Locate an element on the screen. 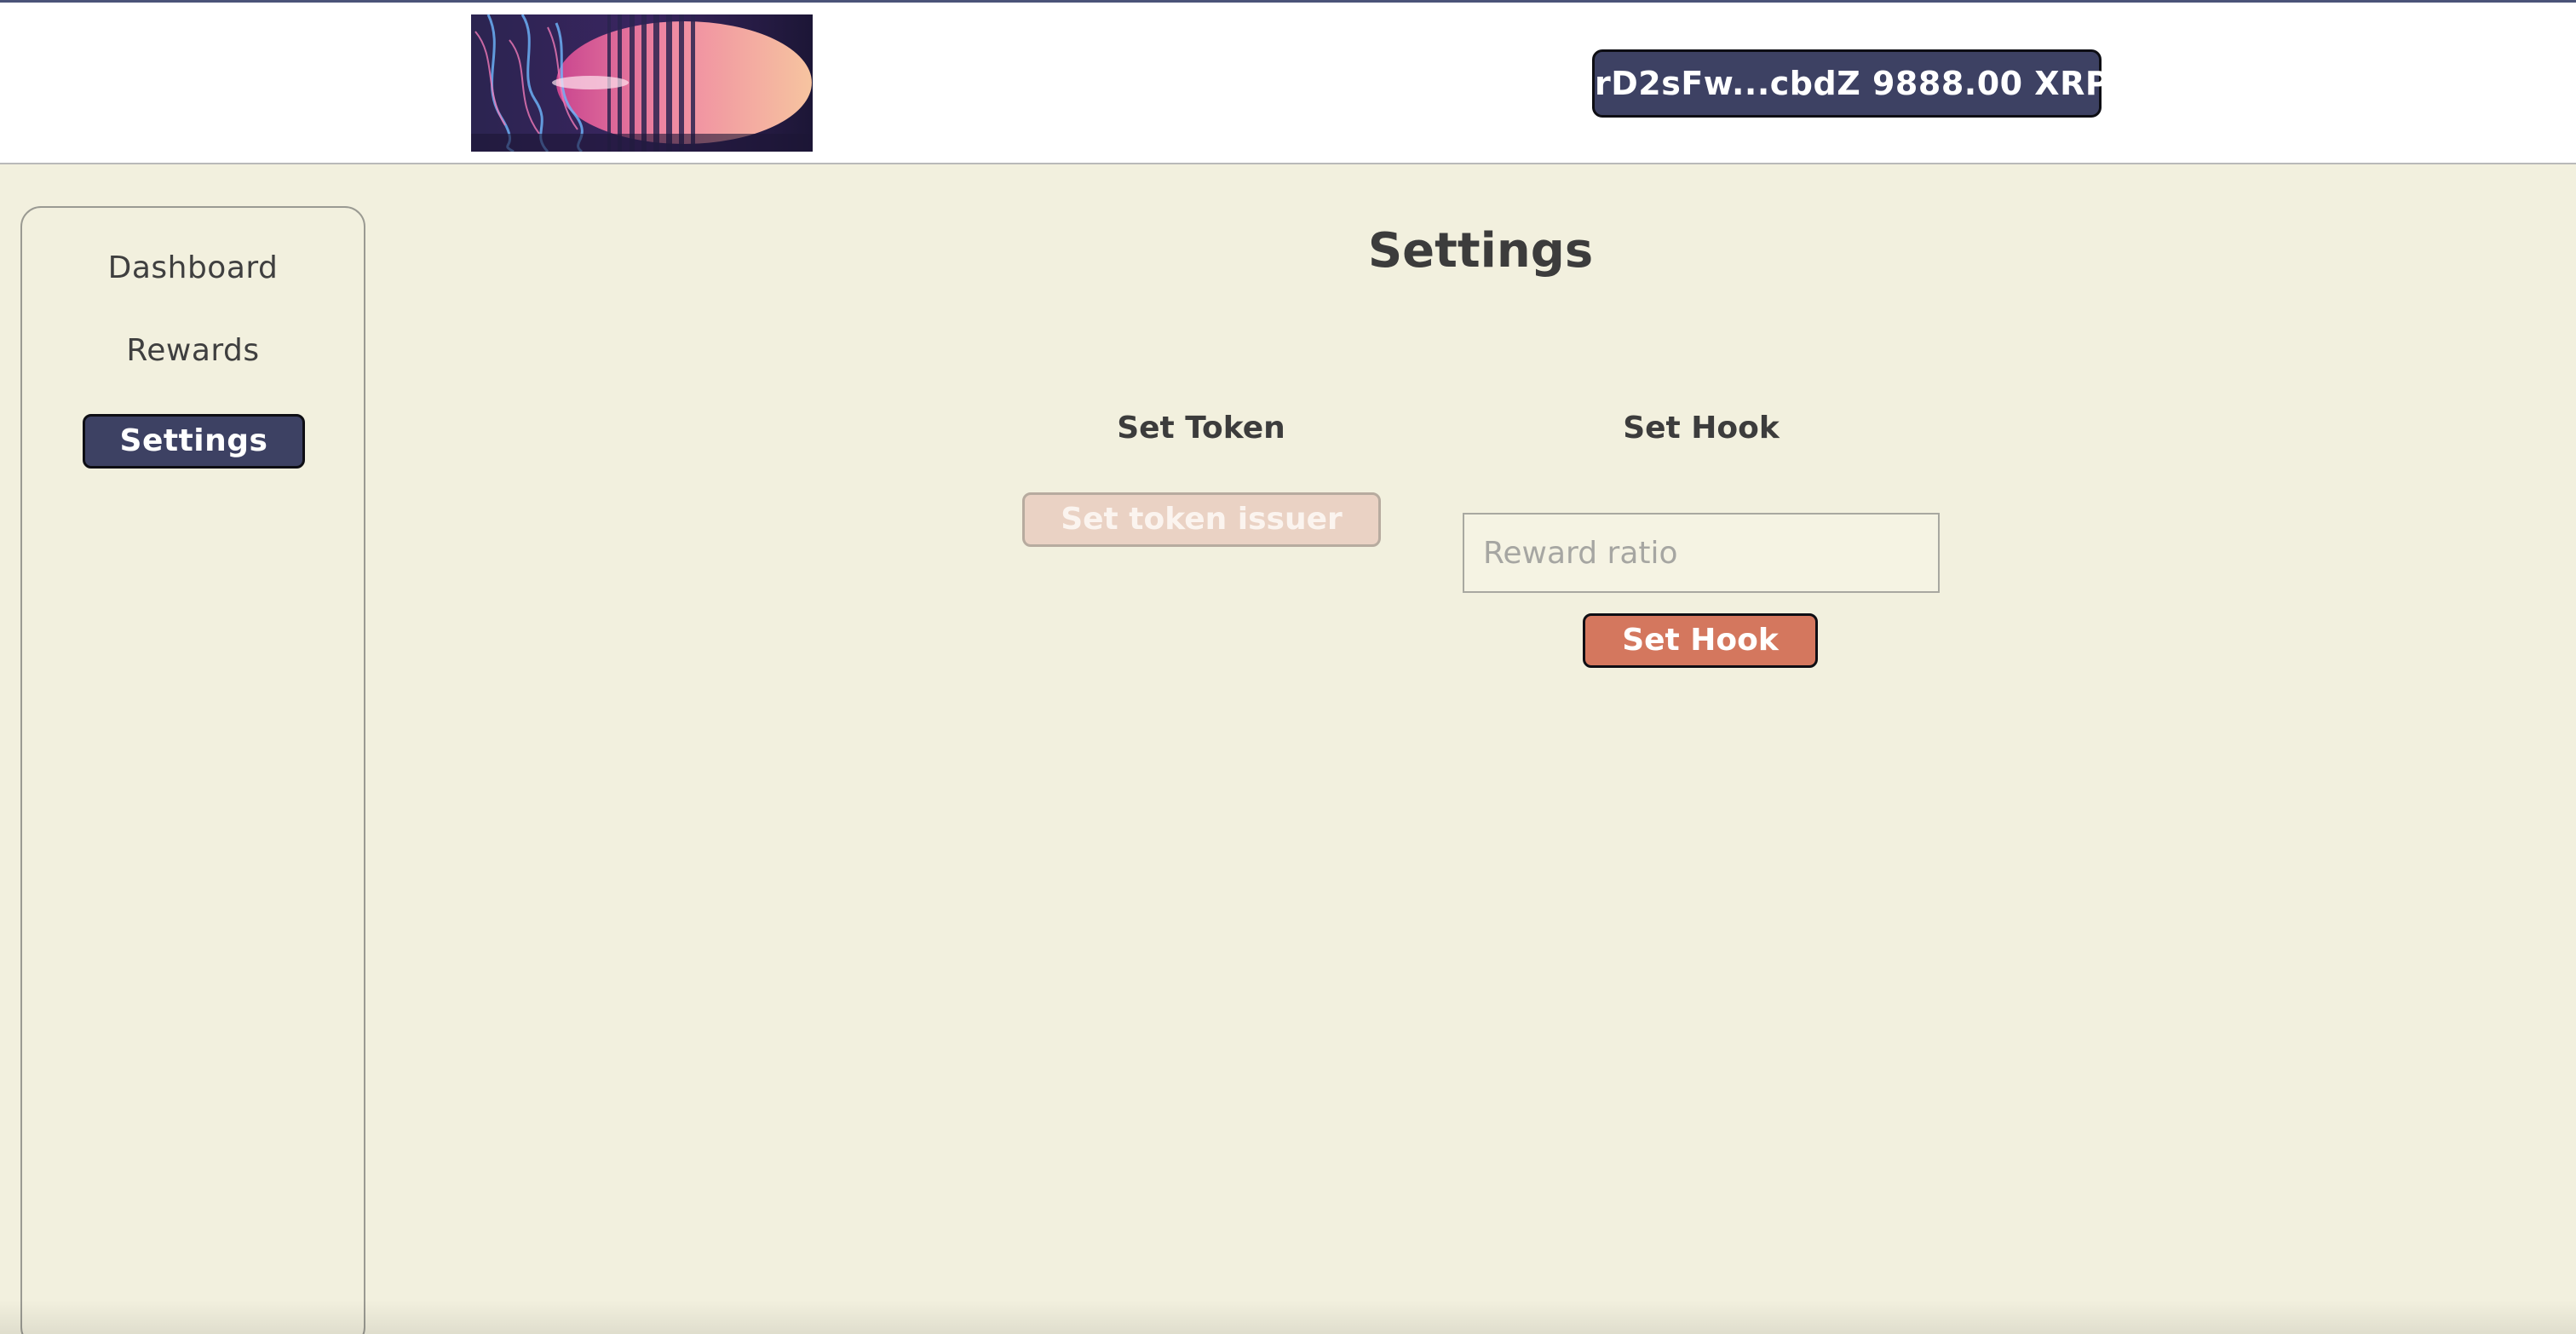  page-title: Settings is located at coordinates (1481, 251).